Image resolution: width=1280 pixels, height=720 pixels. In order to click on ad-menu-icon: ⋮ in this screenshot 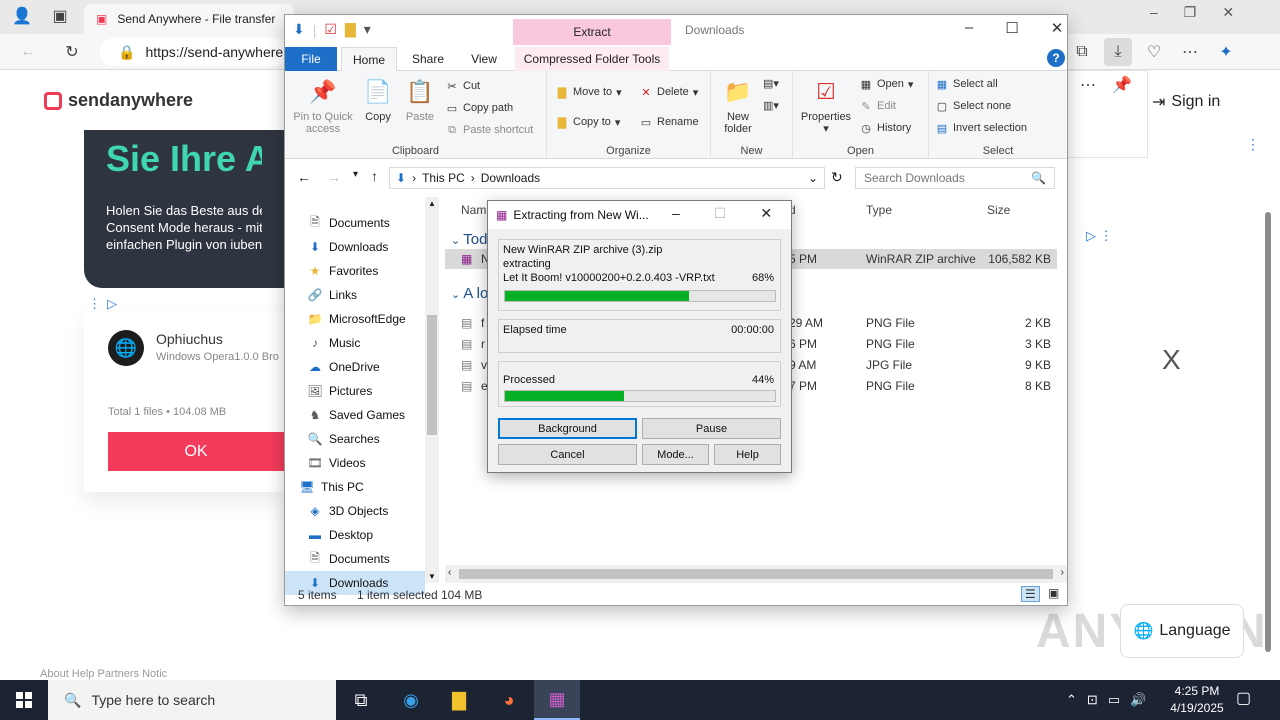, I will do `click(1253, 144)`.